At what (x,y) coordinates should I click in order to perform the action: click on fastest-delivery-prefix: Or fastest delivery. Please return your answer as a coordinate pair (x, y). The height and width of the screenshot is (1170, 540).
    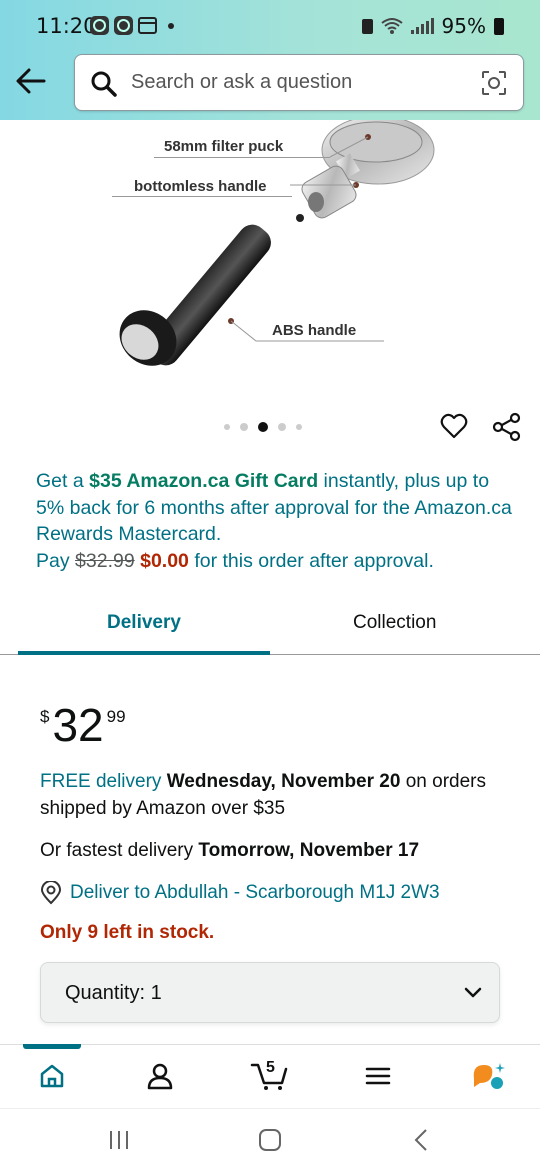
    Looking at the image, I should click on (119, 850).